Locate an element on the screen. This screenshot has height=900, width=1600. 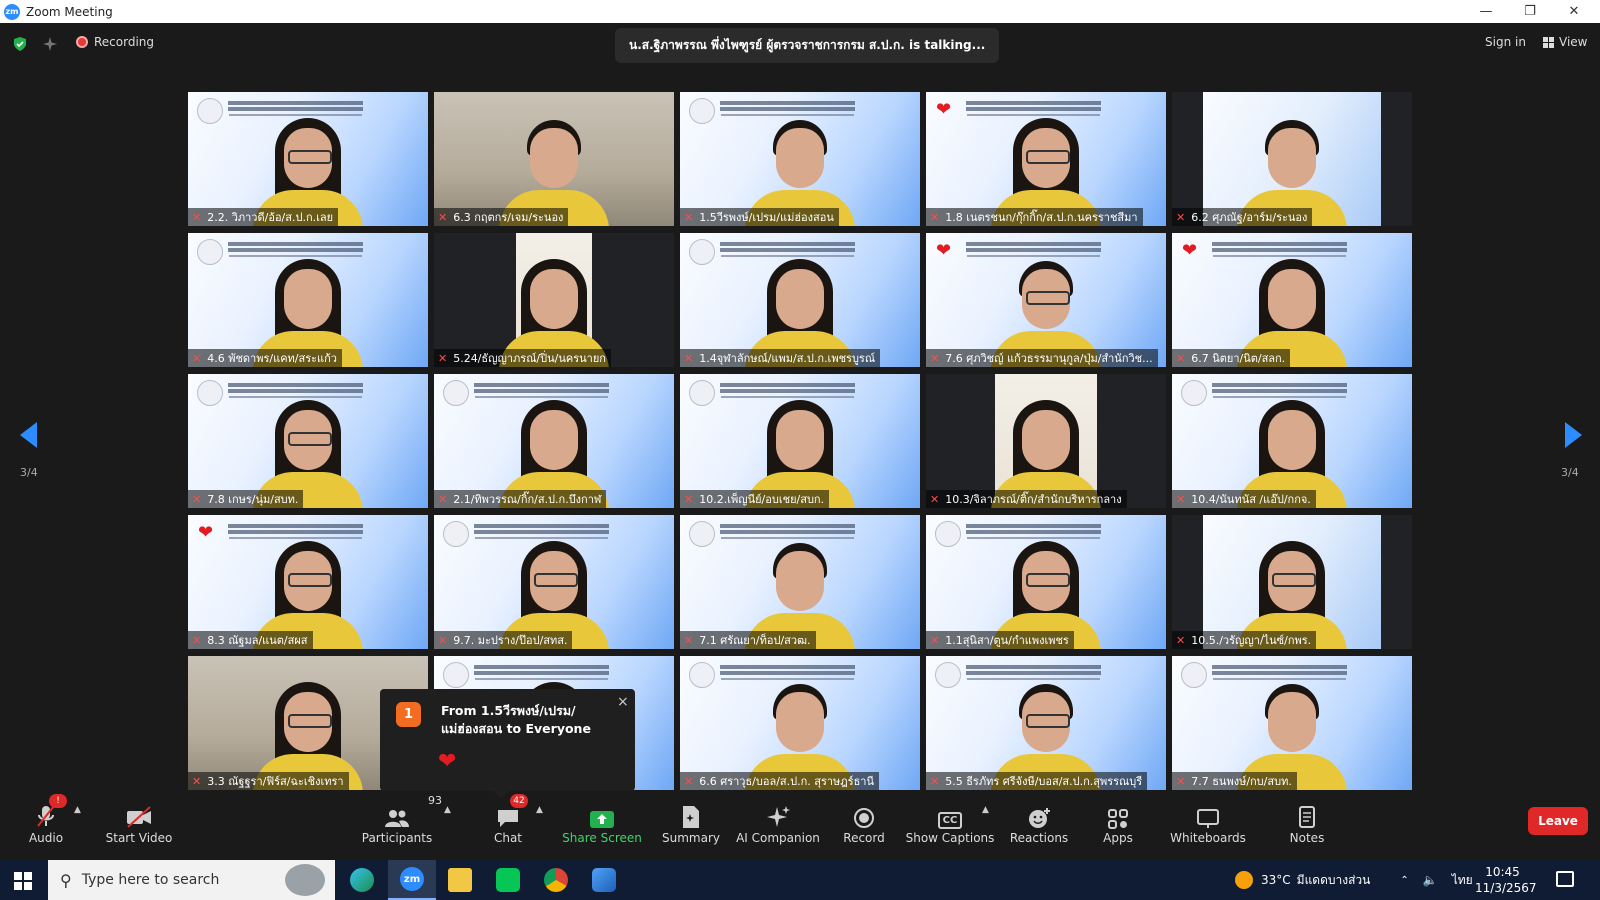
security-shield-icon is located at coordinates (20, 44).